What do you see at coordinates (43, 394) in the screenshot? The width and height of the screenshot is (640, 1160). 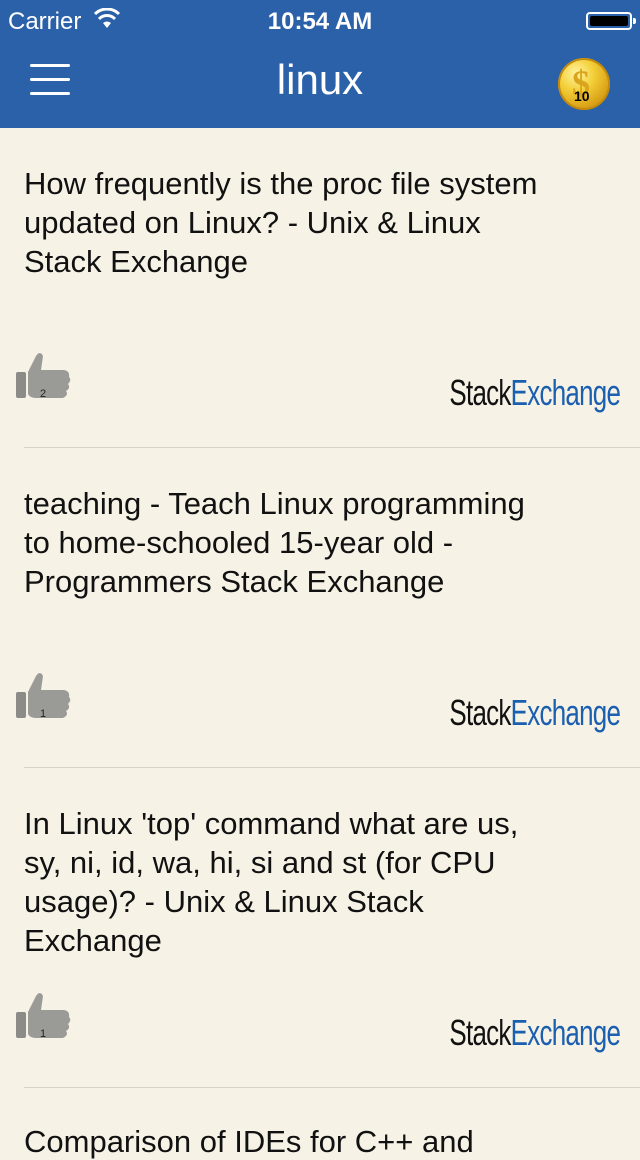 I see `like-count: 2` at bounding box center [43, 394].